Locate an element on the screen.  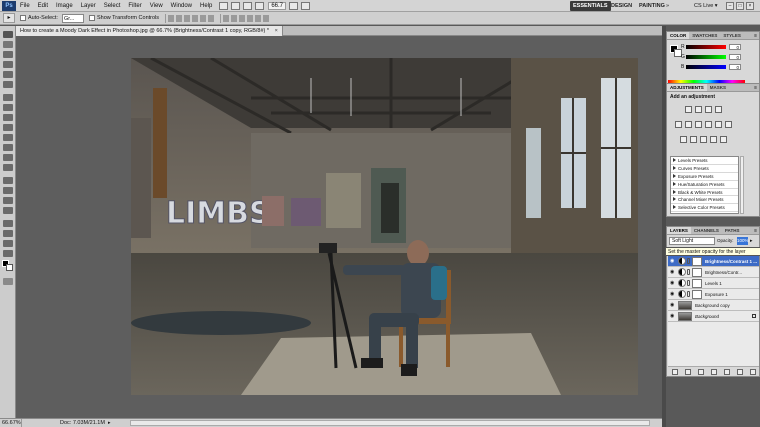
workspace-design: DESIGN is located at coordinates (621, 6).